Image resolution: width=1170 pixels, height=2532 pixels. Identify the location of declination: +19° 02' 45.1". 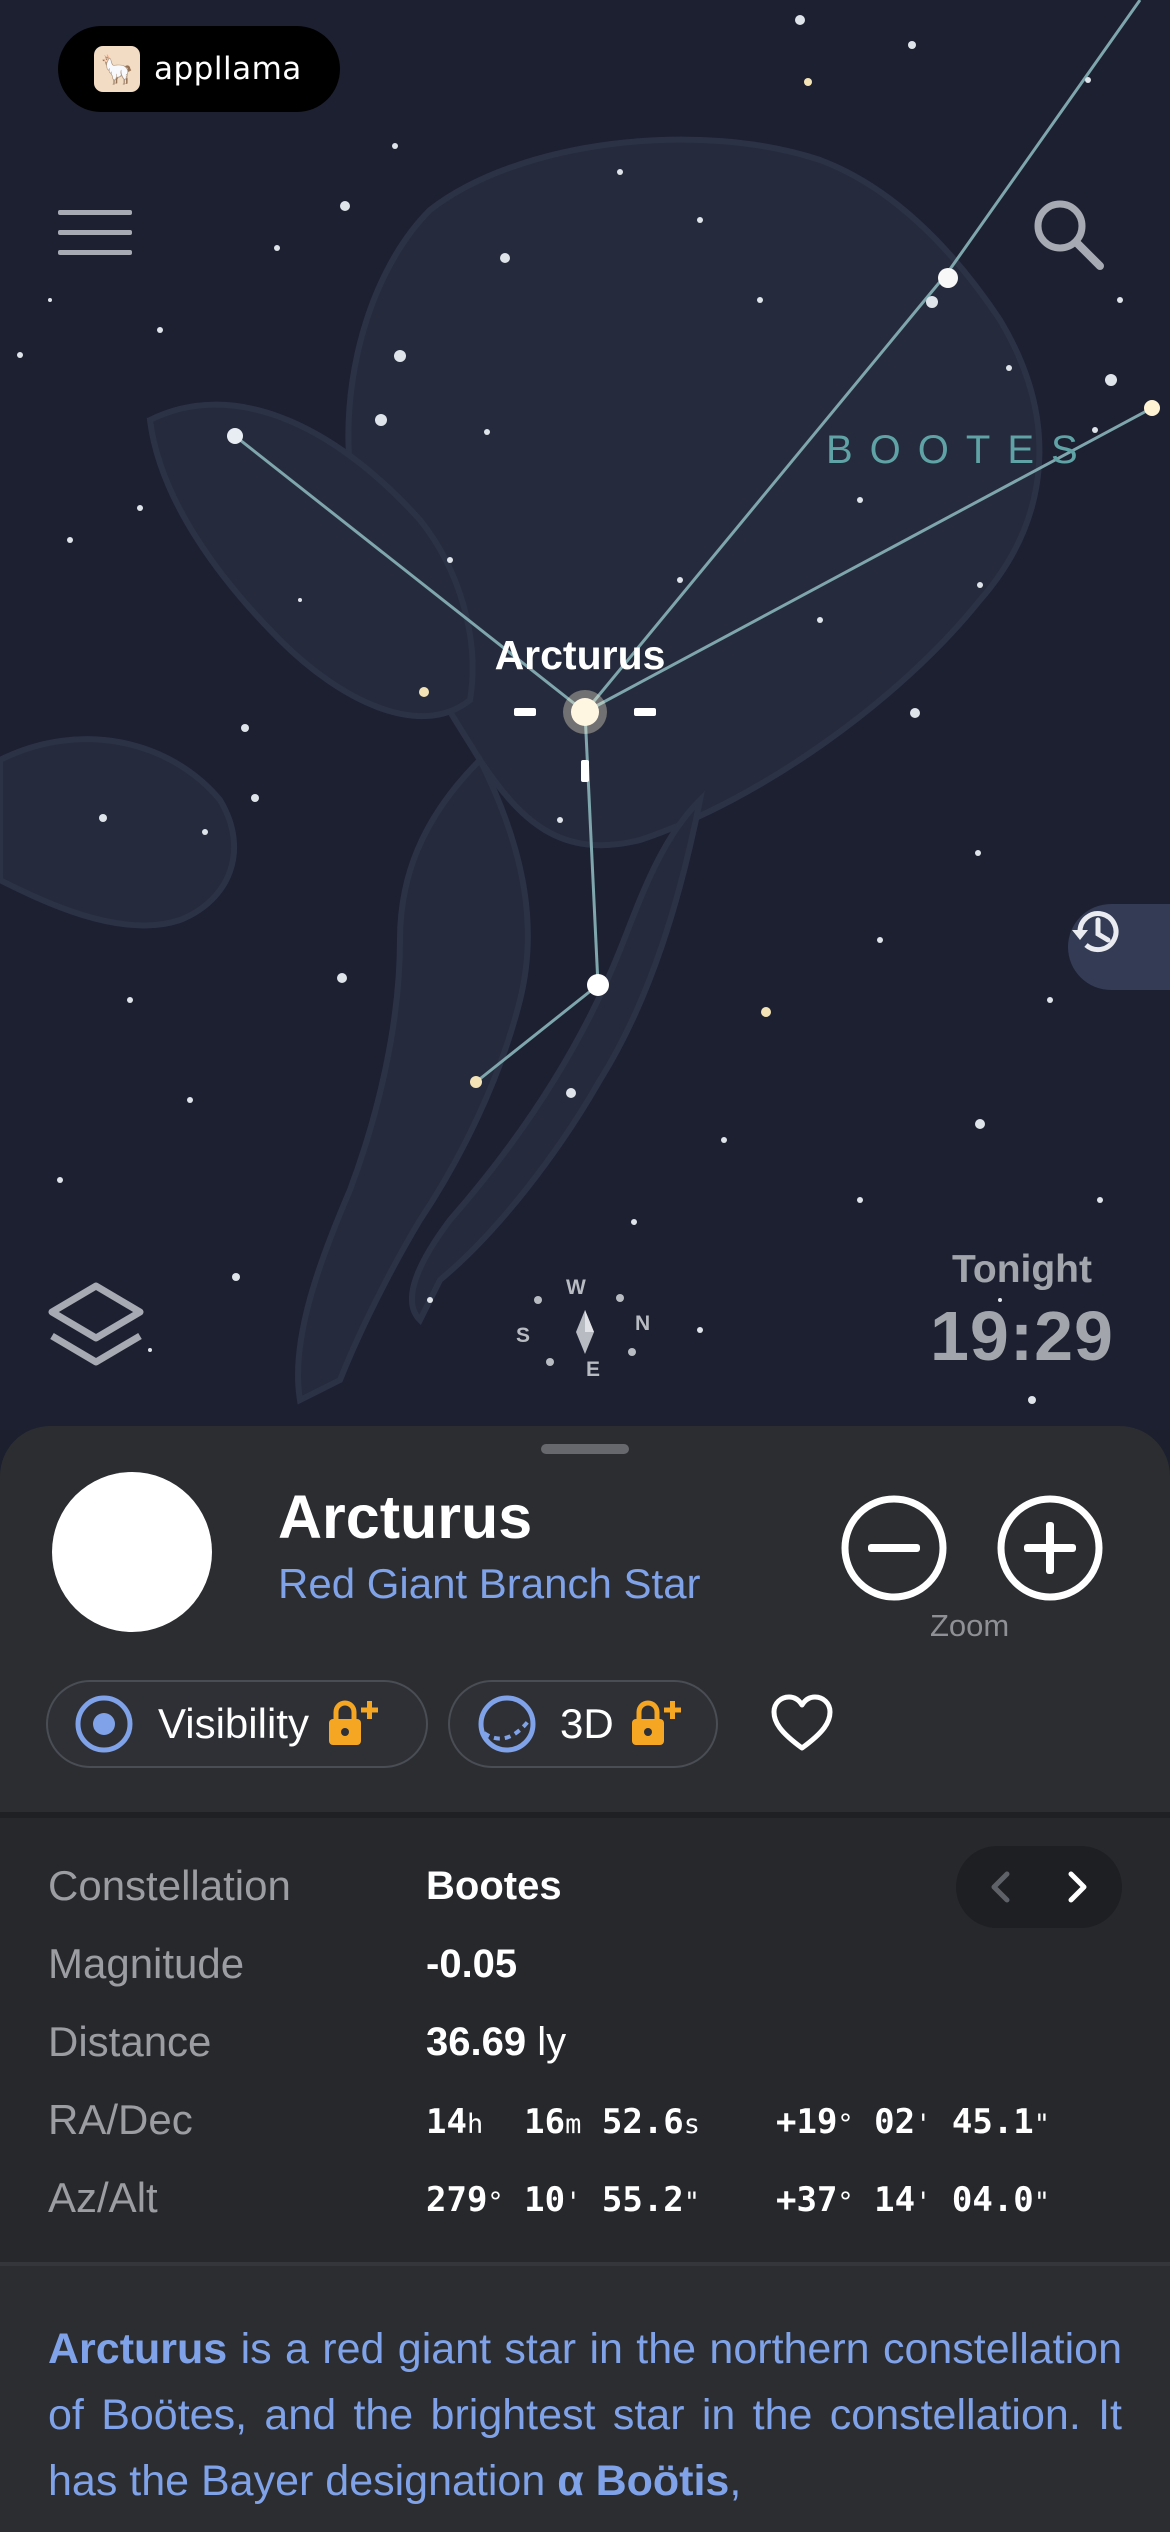
(913, 2122).